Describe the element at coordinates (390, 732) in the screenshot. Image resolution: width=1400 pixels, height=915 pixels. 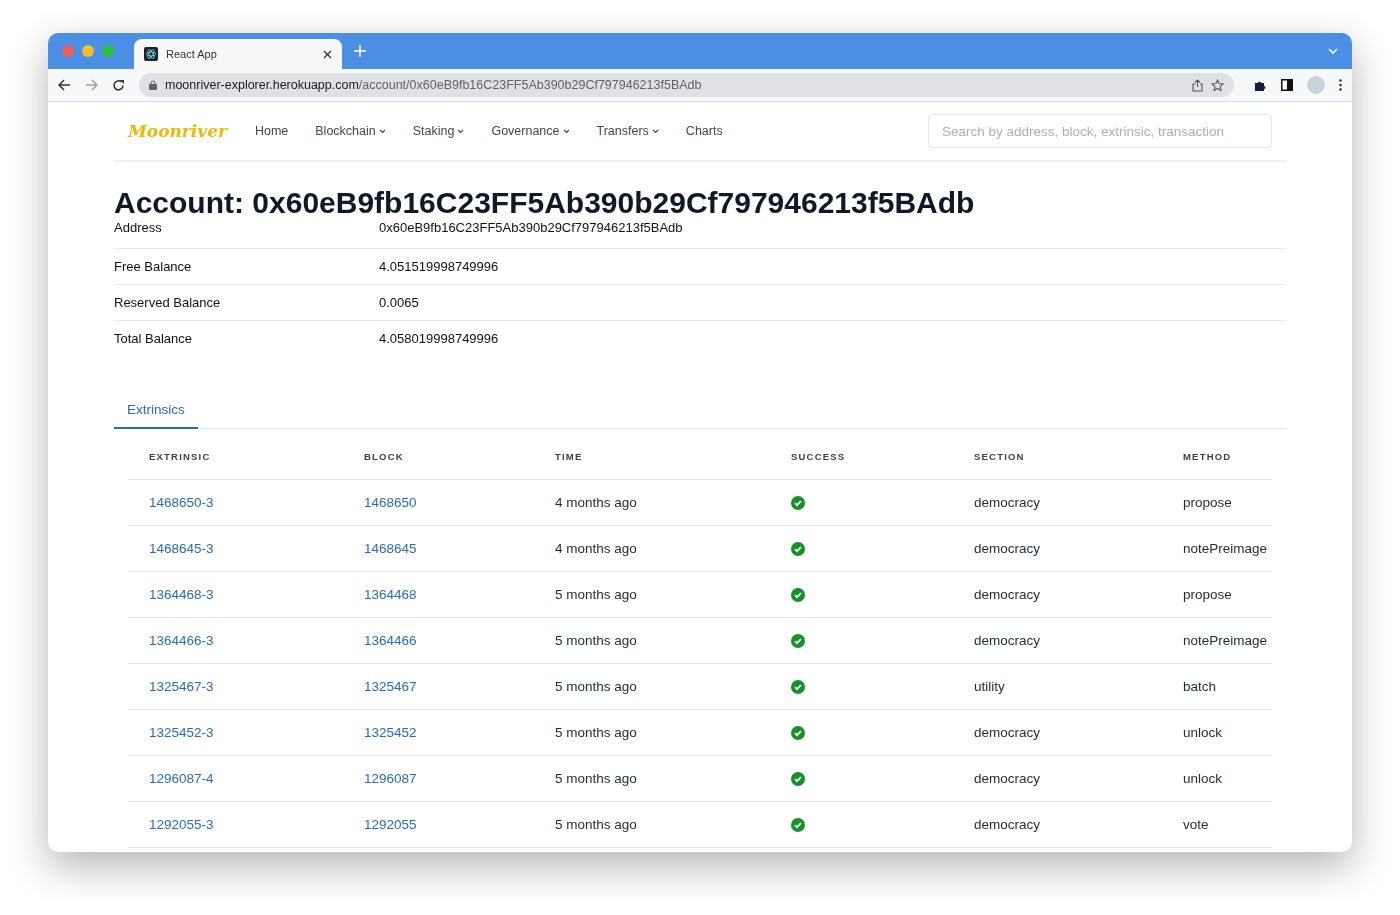
I see `block-link: 1325452` at that location.